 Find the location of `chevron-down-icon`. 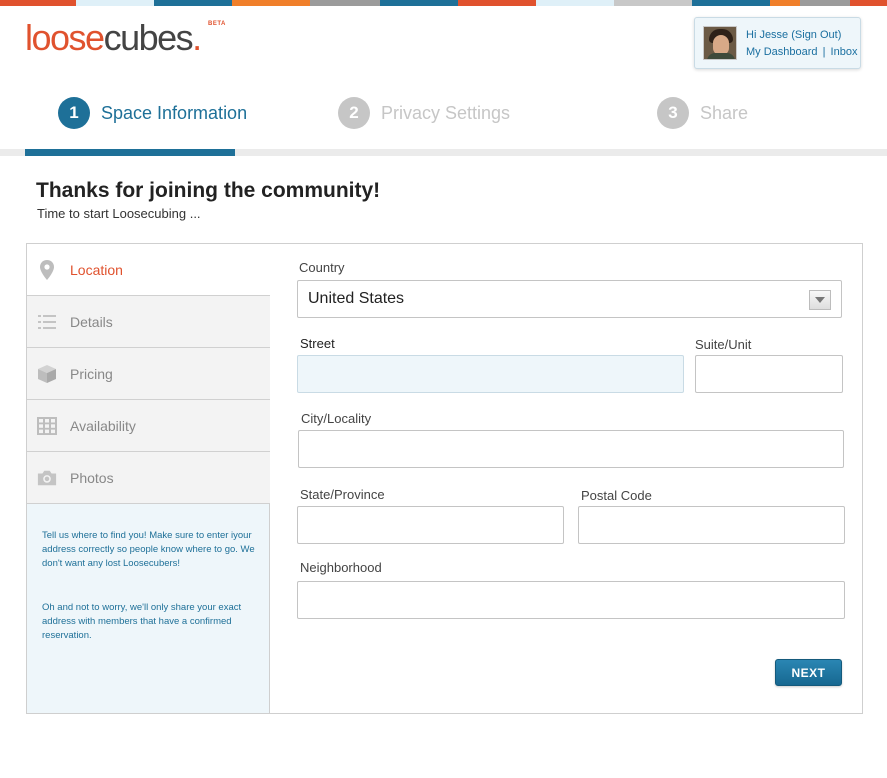

chevron-down-icon is located at coordinates (820, 300).